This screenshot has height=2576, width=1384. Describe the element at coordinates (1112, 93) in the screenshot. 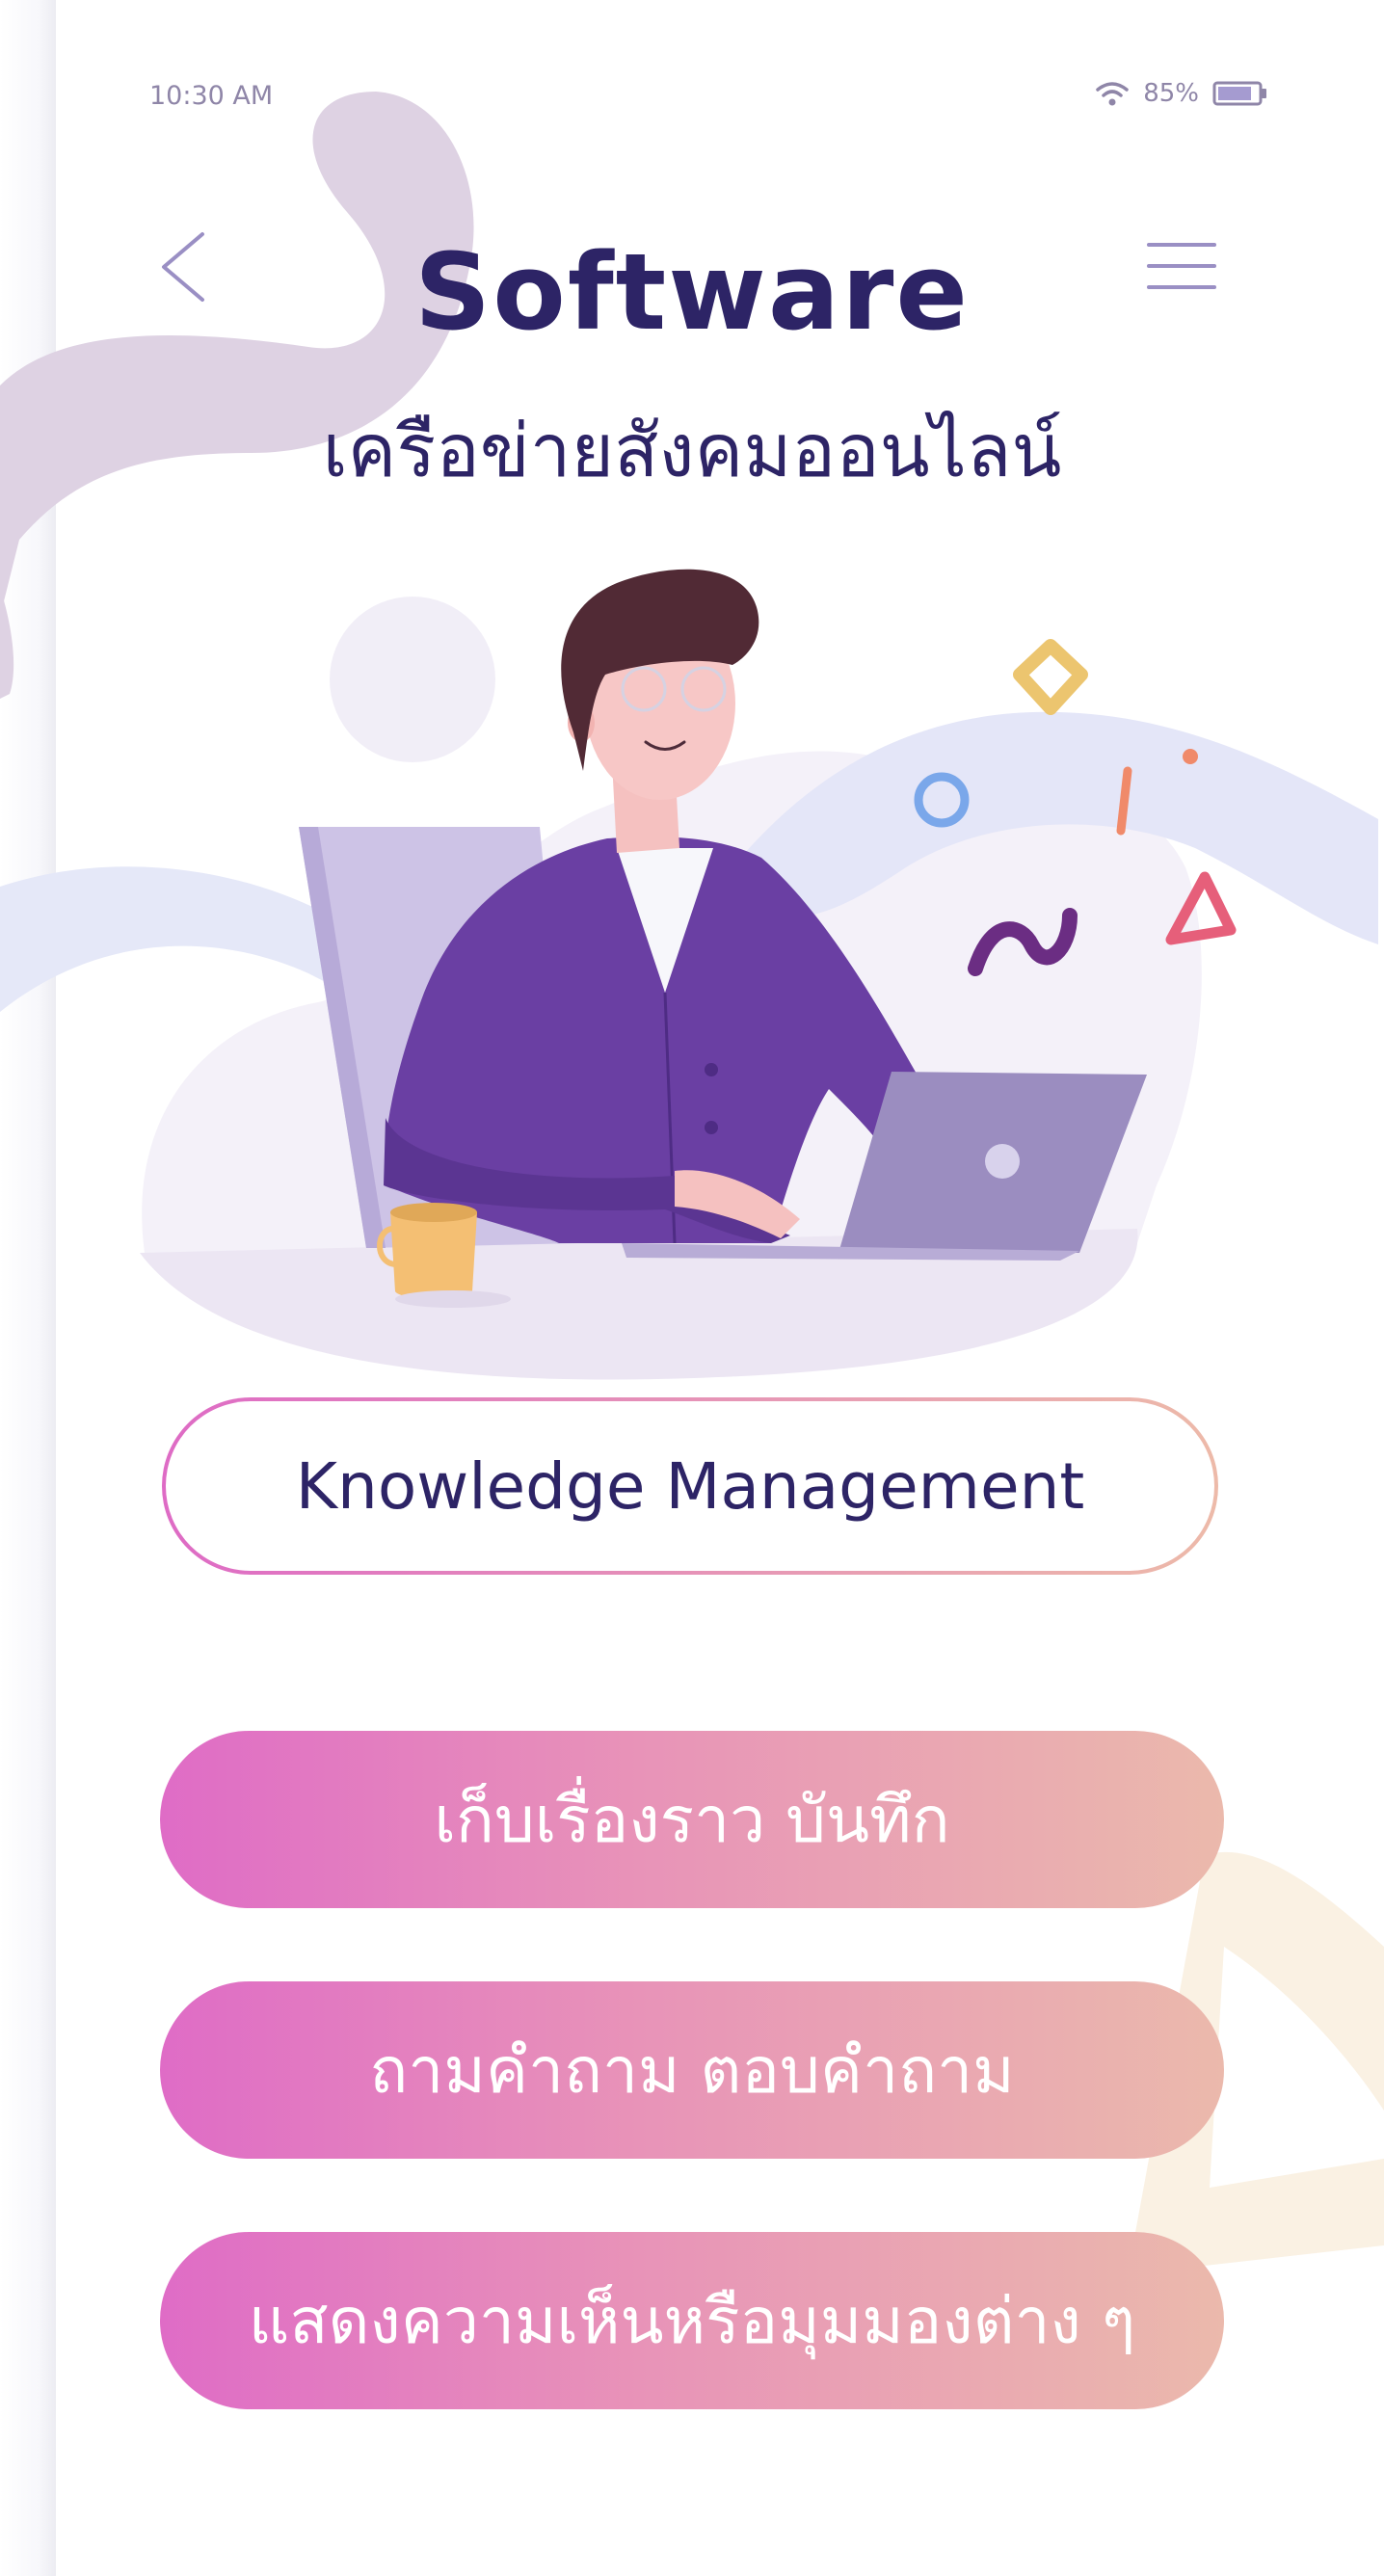

I see `wifi-icon` at that location.